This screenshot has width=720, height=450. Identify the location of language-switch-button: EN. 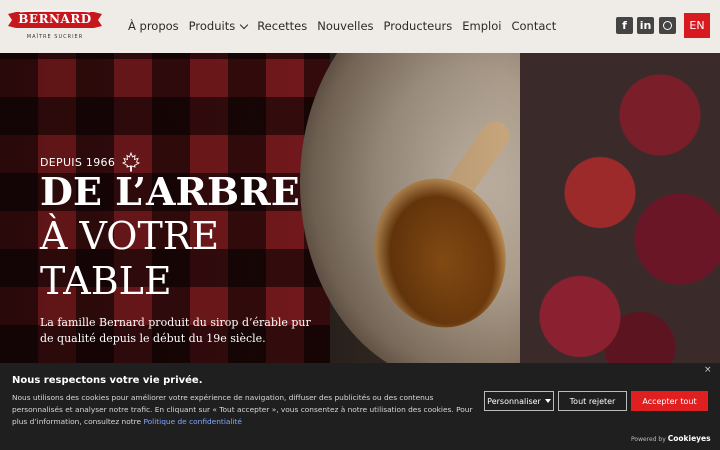
(697, 25).